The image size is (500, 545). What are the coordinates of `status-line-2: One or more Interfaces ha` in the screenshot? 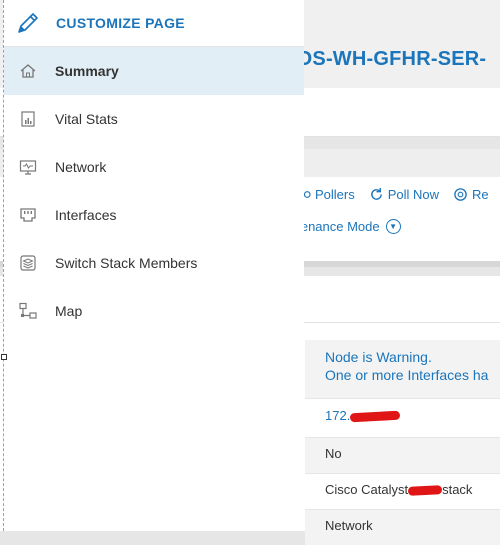 It's located at (412, 375).